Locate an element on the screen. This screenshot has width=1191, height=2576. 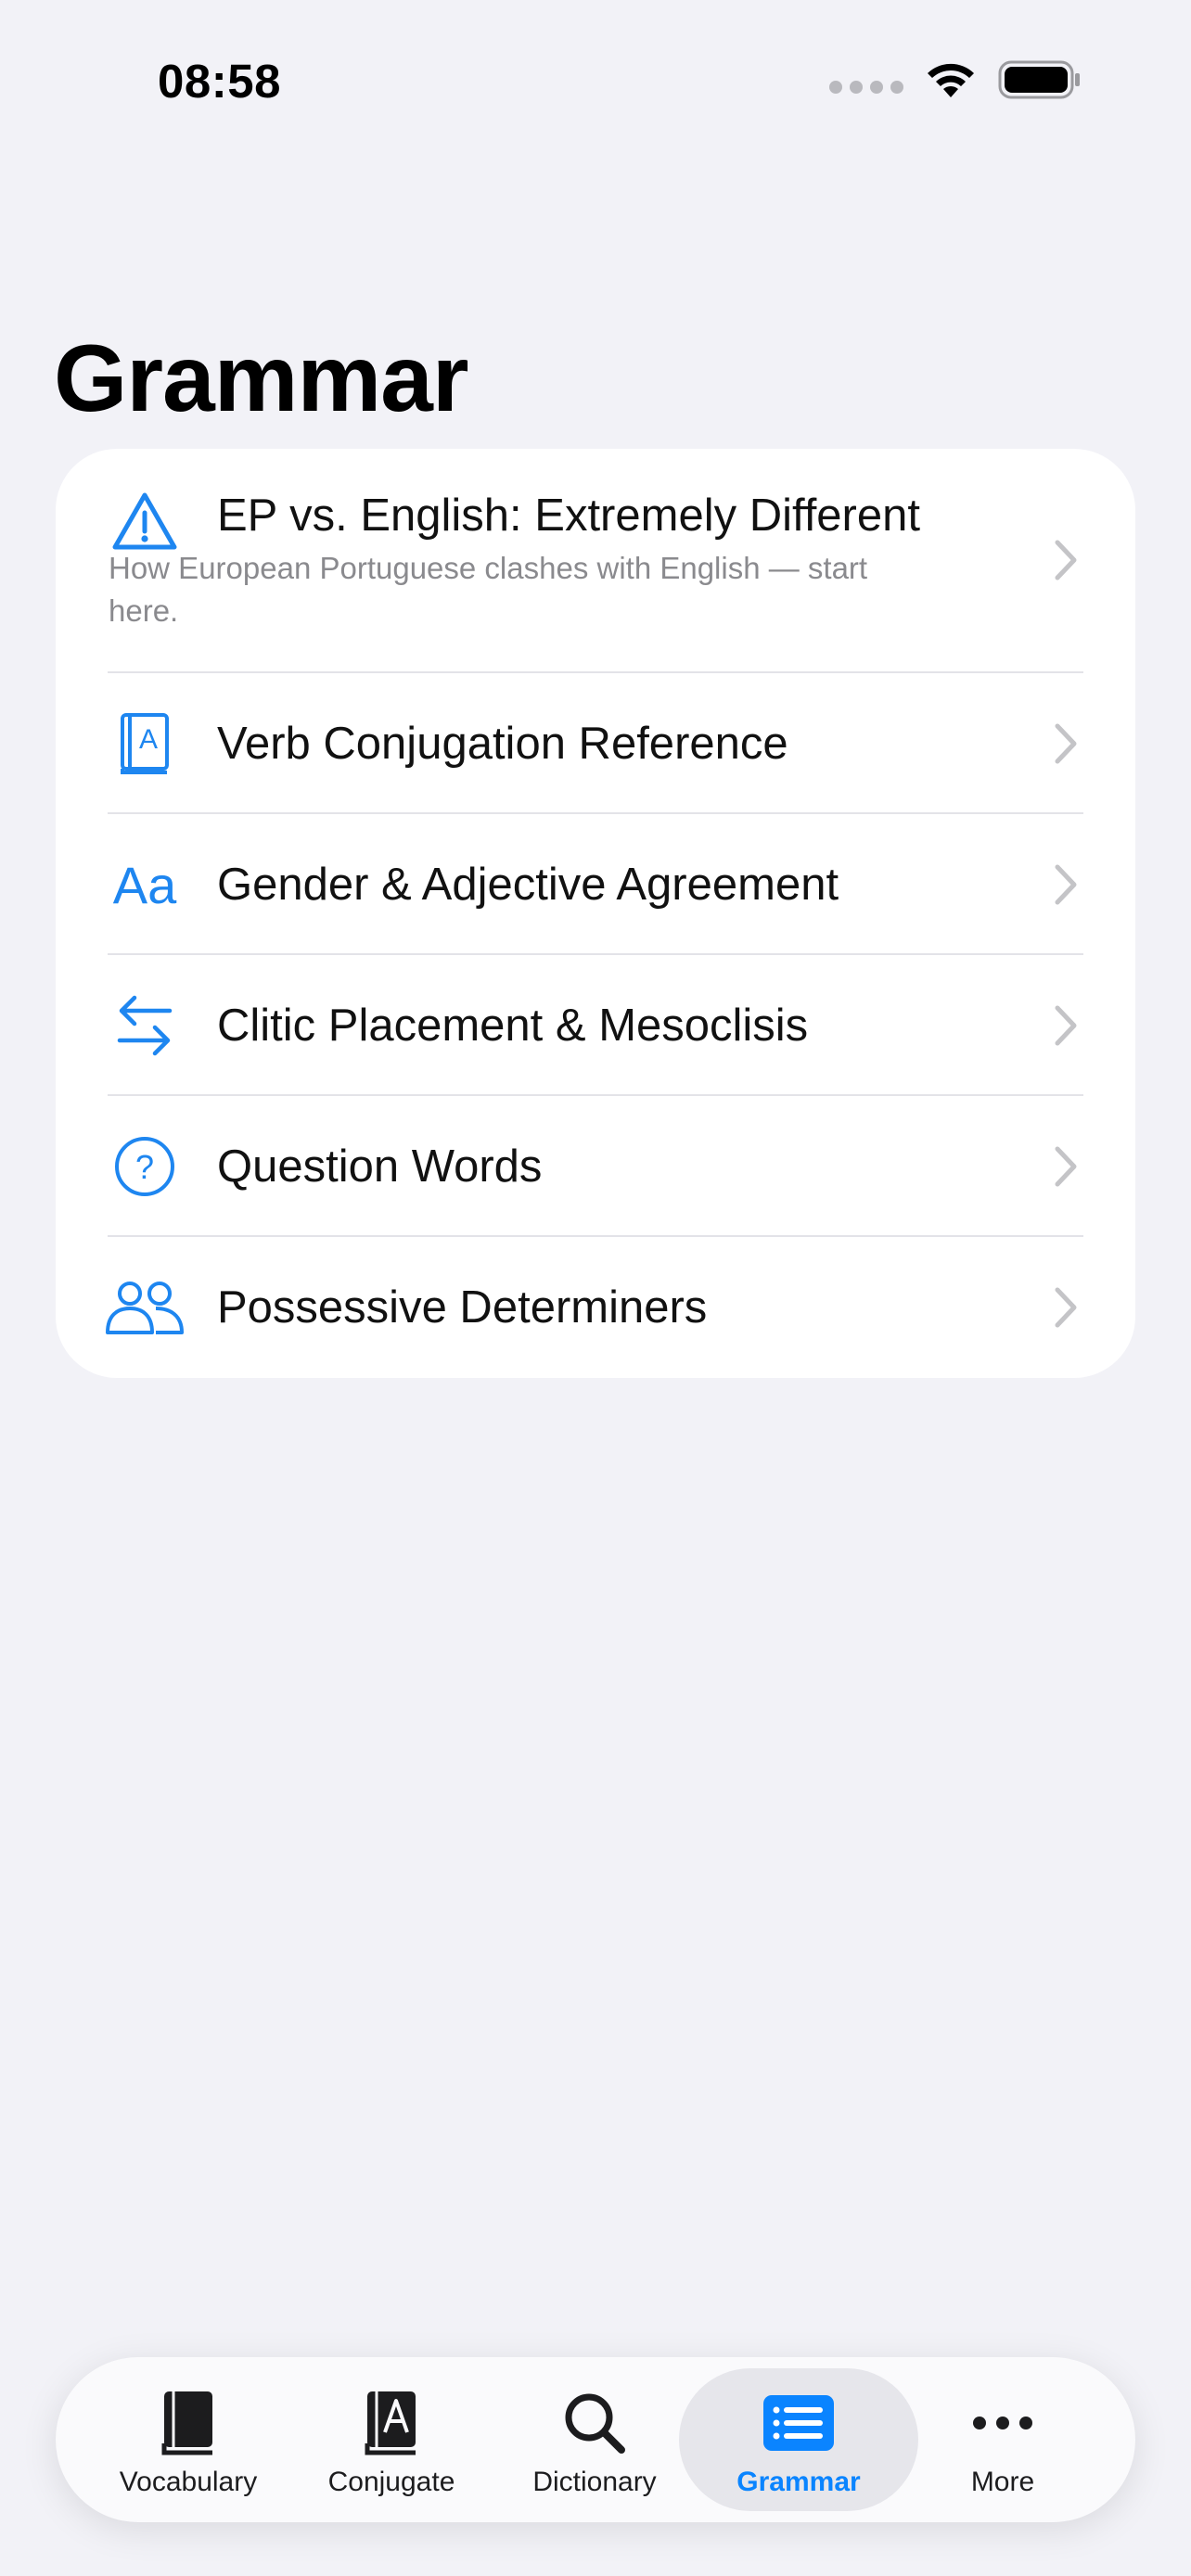
list-icon is located at coordinates (799, 2423).